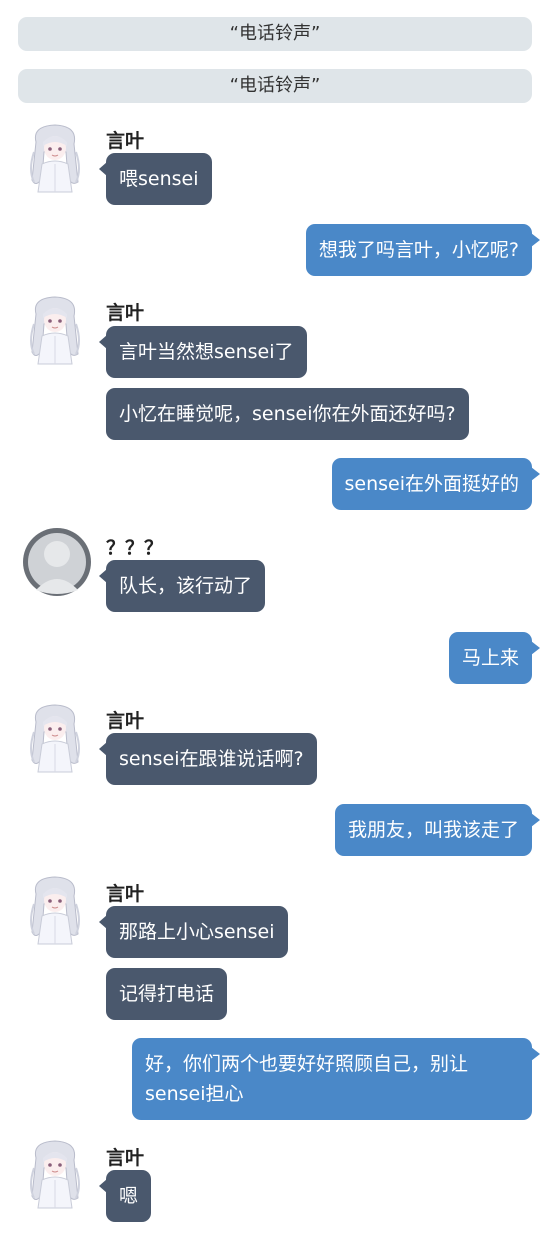 The width and height of the screenshot is (550, 1239). What do you see at coordinates (435, 484) in the screenshot?
I see `chat-bubble-right: sensei在外面挺好的` at bounding box center [435, 484].